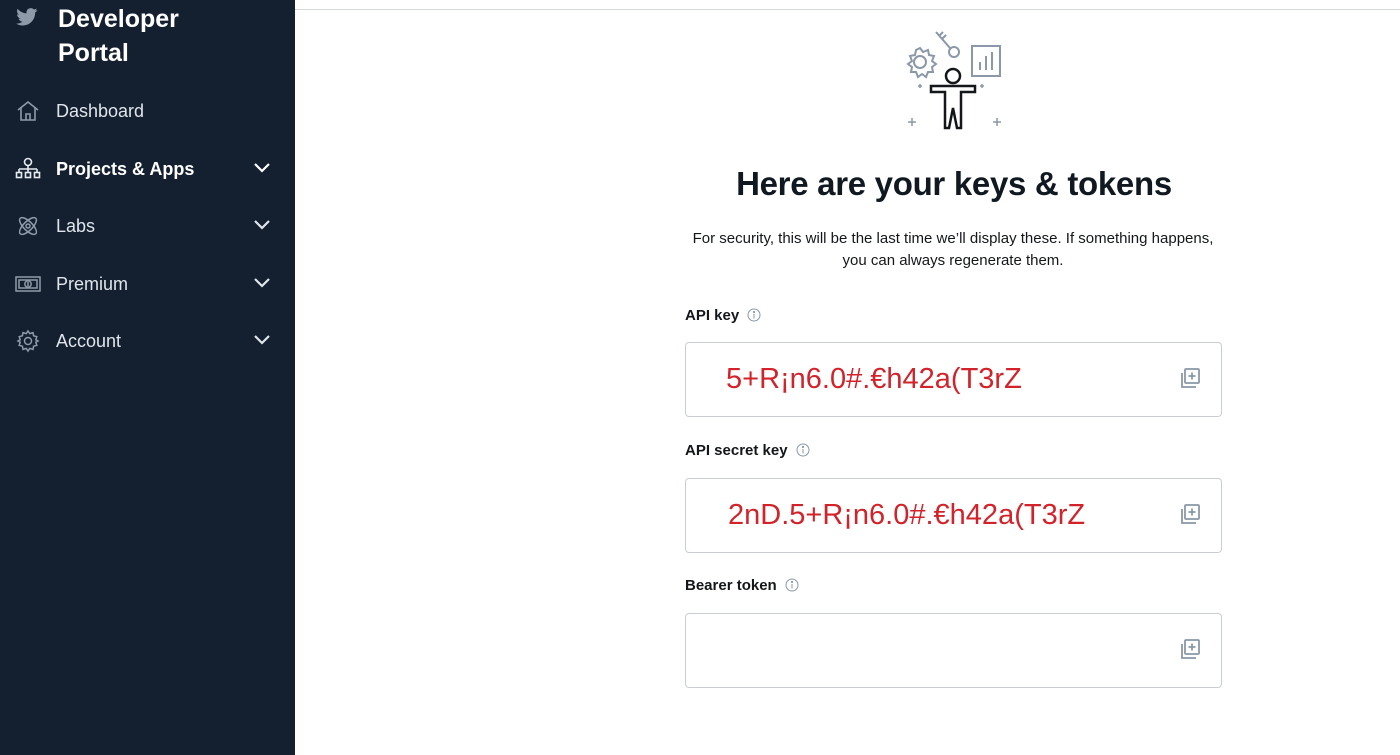  What do you see at coordinates (93, 53) in the screenshot?
I see `brand-title-line2: Portal` at bounding box center [93, 53].